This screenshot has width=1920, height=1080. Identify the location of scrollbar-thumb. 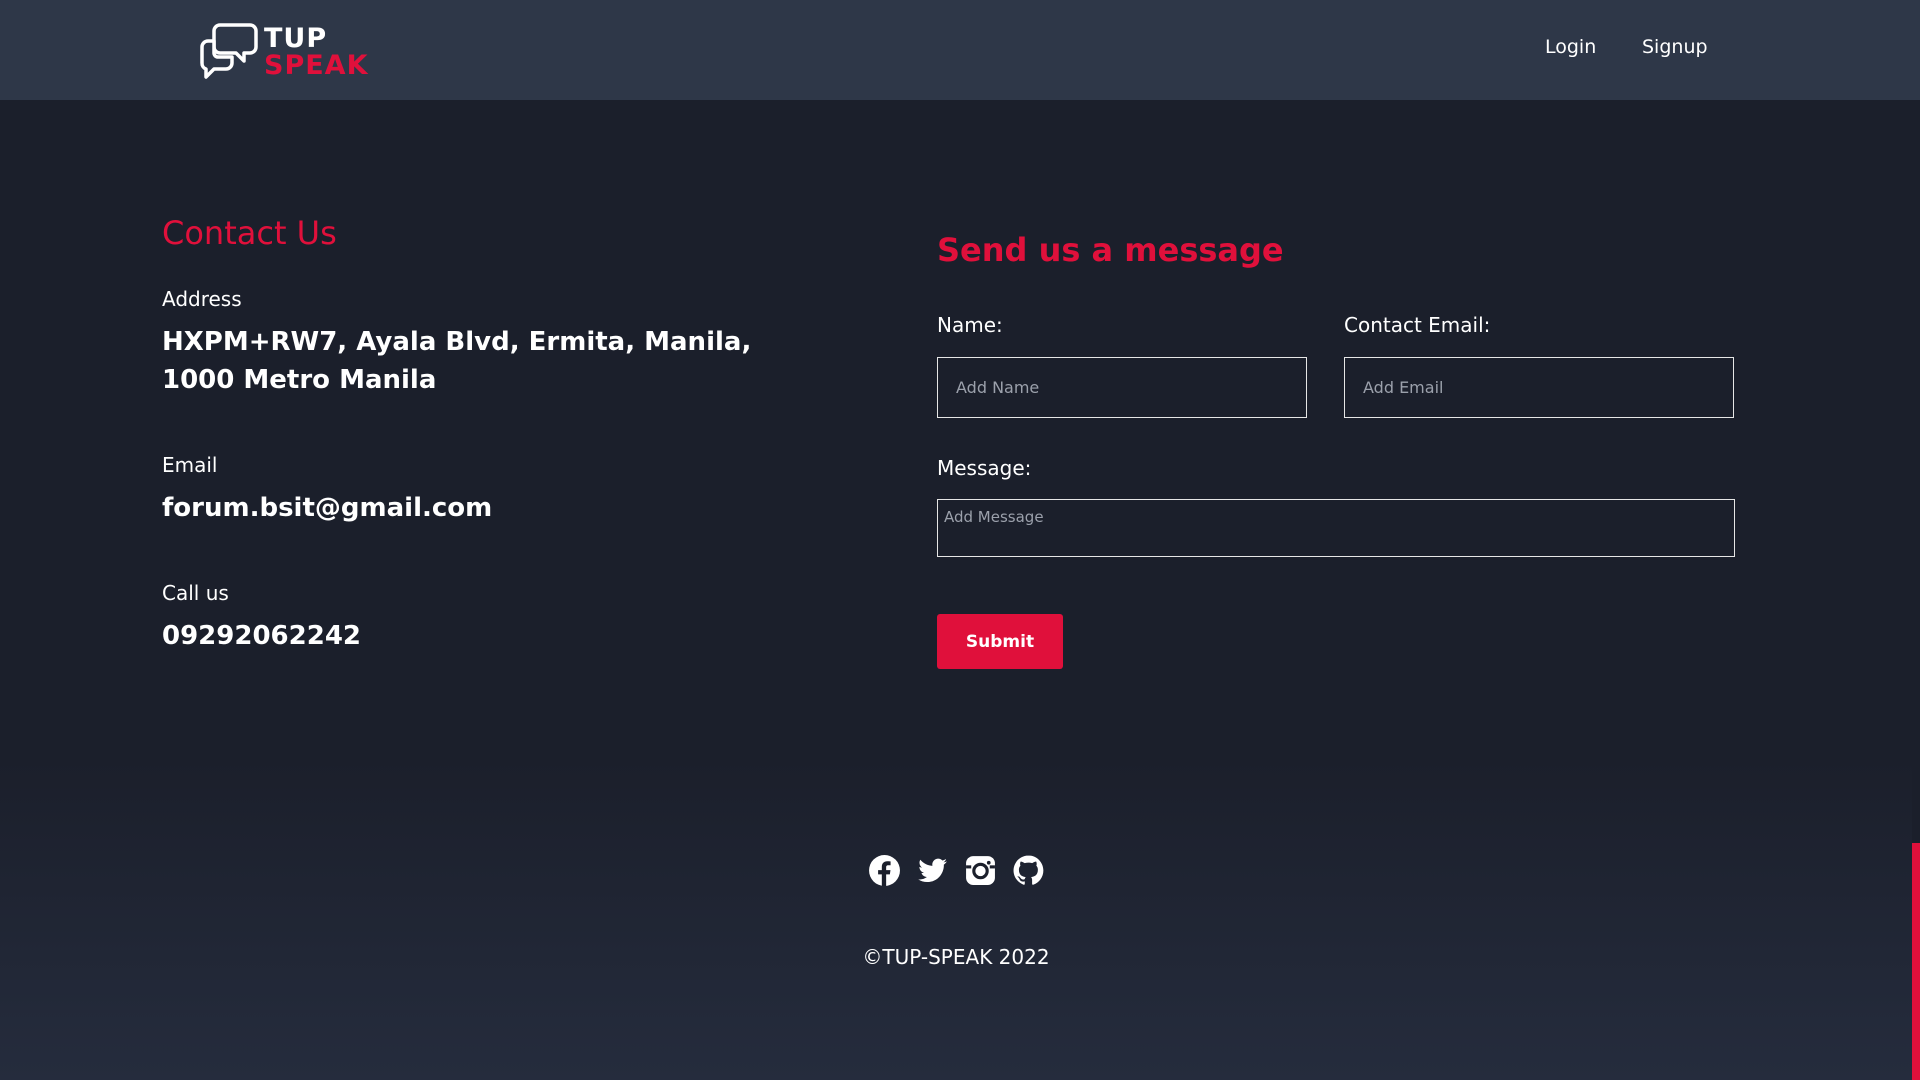
(1916, 961).